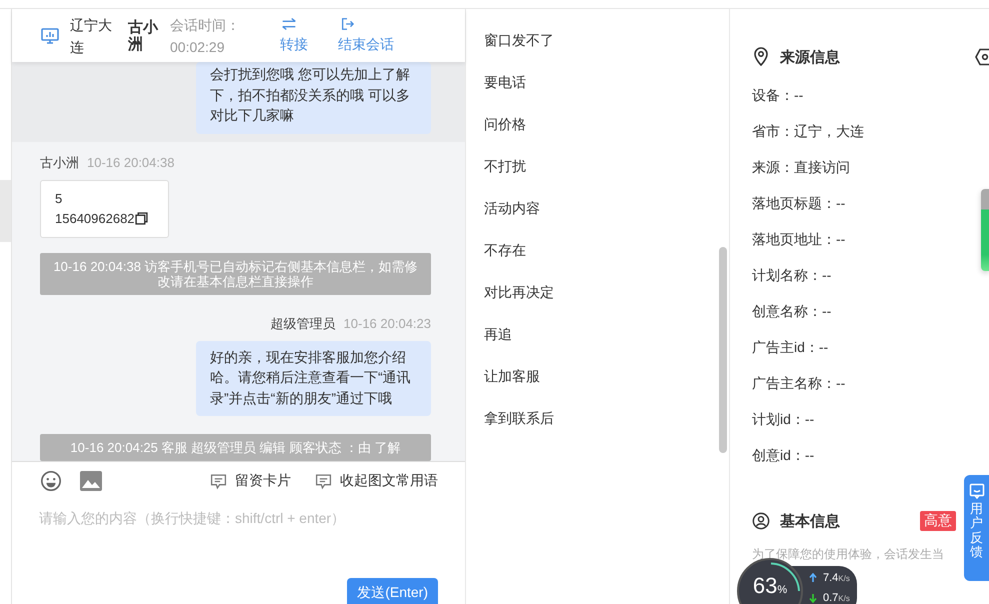 Image resolution: width=989 pixels, height=604 pixels. What do you see at coordinates (130, 162) in the screenshot?
I see `message-time: 10-16 20:04:38` at bounding box center [130, 162].